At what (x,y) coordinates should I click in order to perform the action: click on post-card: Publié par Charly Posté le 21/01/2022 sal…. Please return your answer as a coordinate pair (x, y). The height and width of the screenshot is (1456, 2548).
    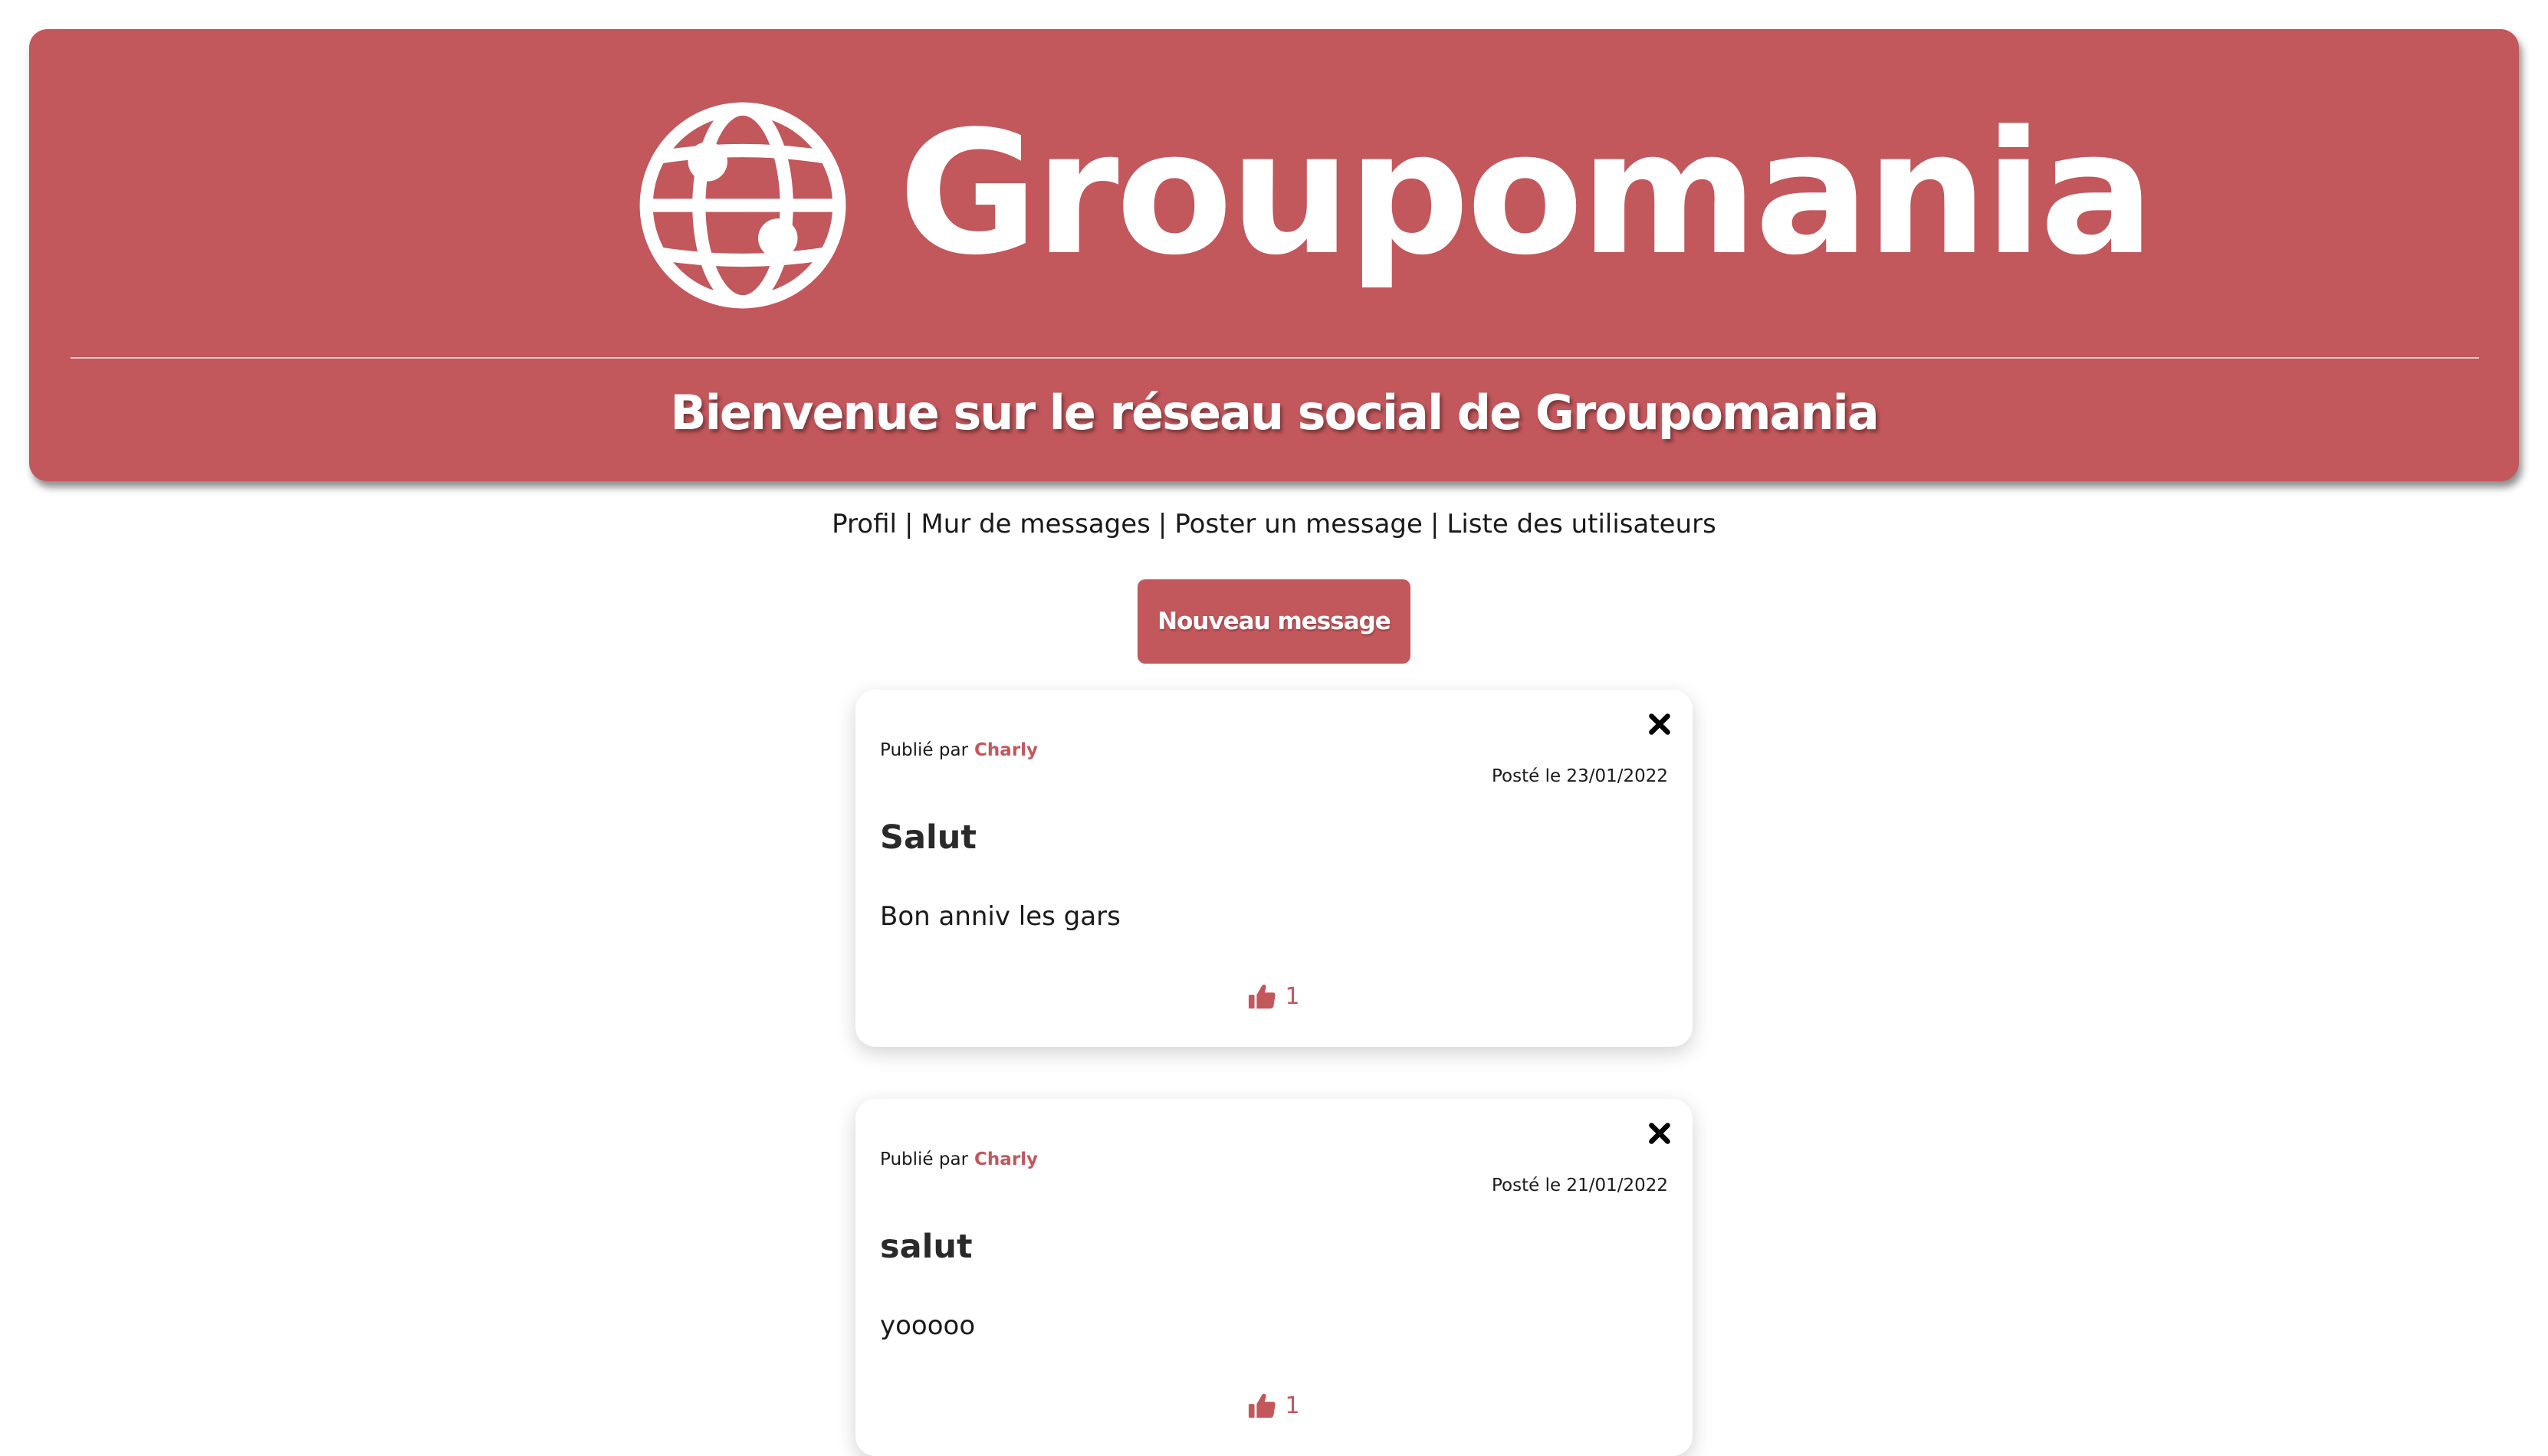
    Looking at the image, I should click on (1274, 1277).